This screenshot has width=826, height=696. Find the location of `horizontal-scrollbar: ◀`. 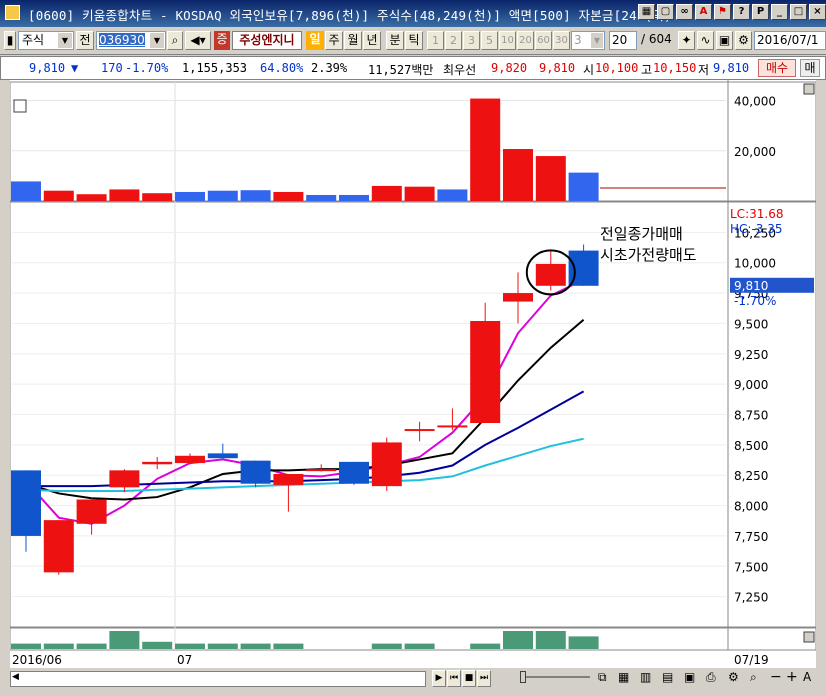

horizontal-scrollbar: ◀ is located at coordinates (218, 679).